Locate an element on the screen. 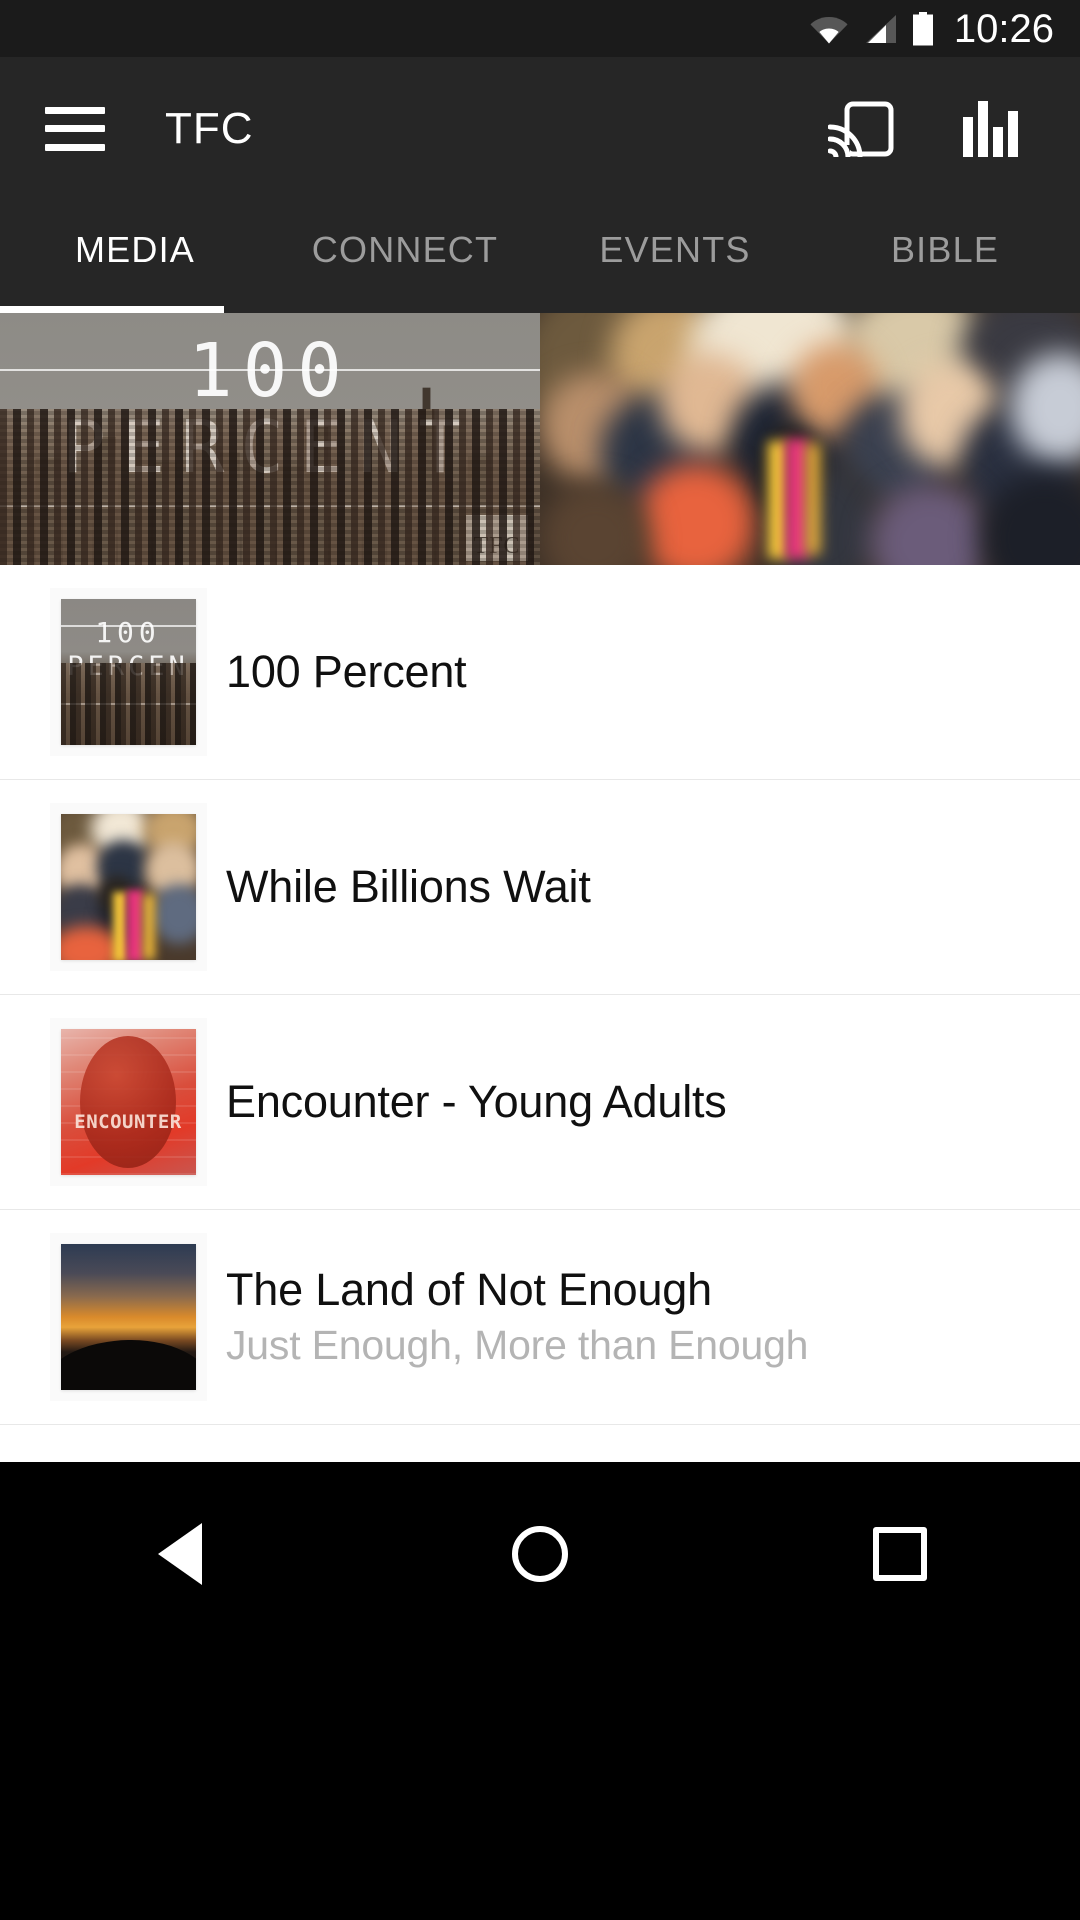  list-item: While Billions Wait is located at coordinates (540, 887).